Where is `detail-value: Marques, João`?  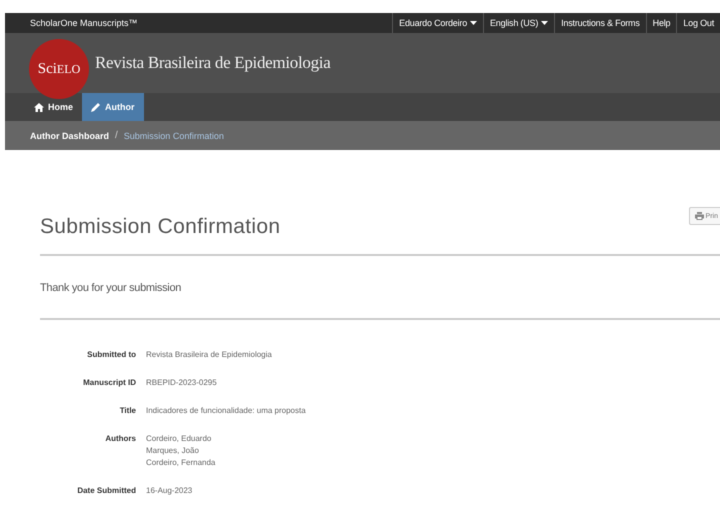
detail-value: Marques, João is located at coordinates (173, 451).